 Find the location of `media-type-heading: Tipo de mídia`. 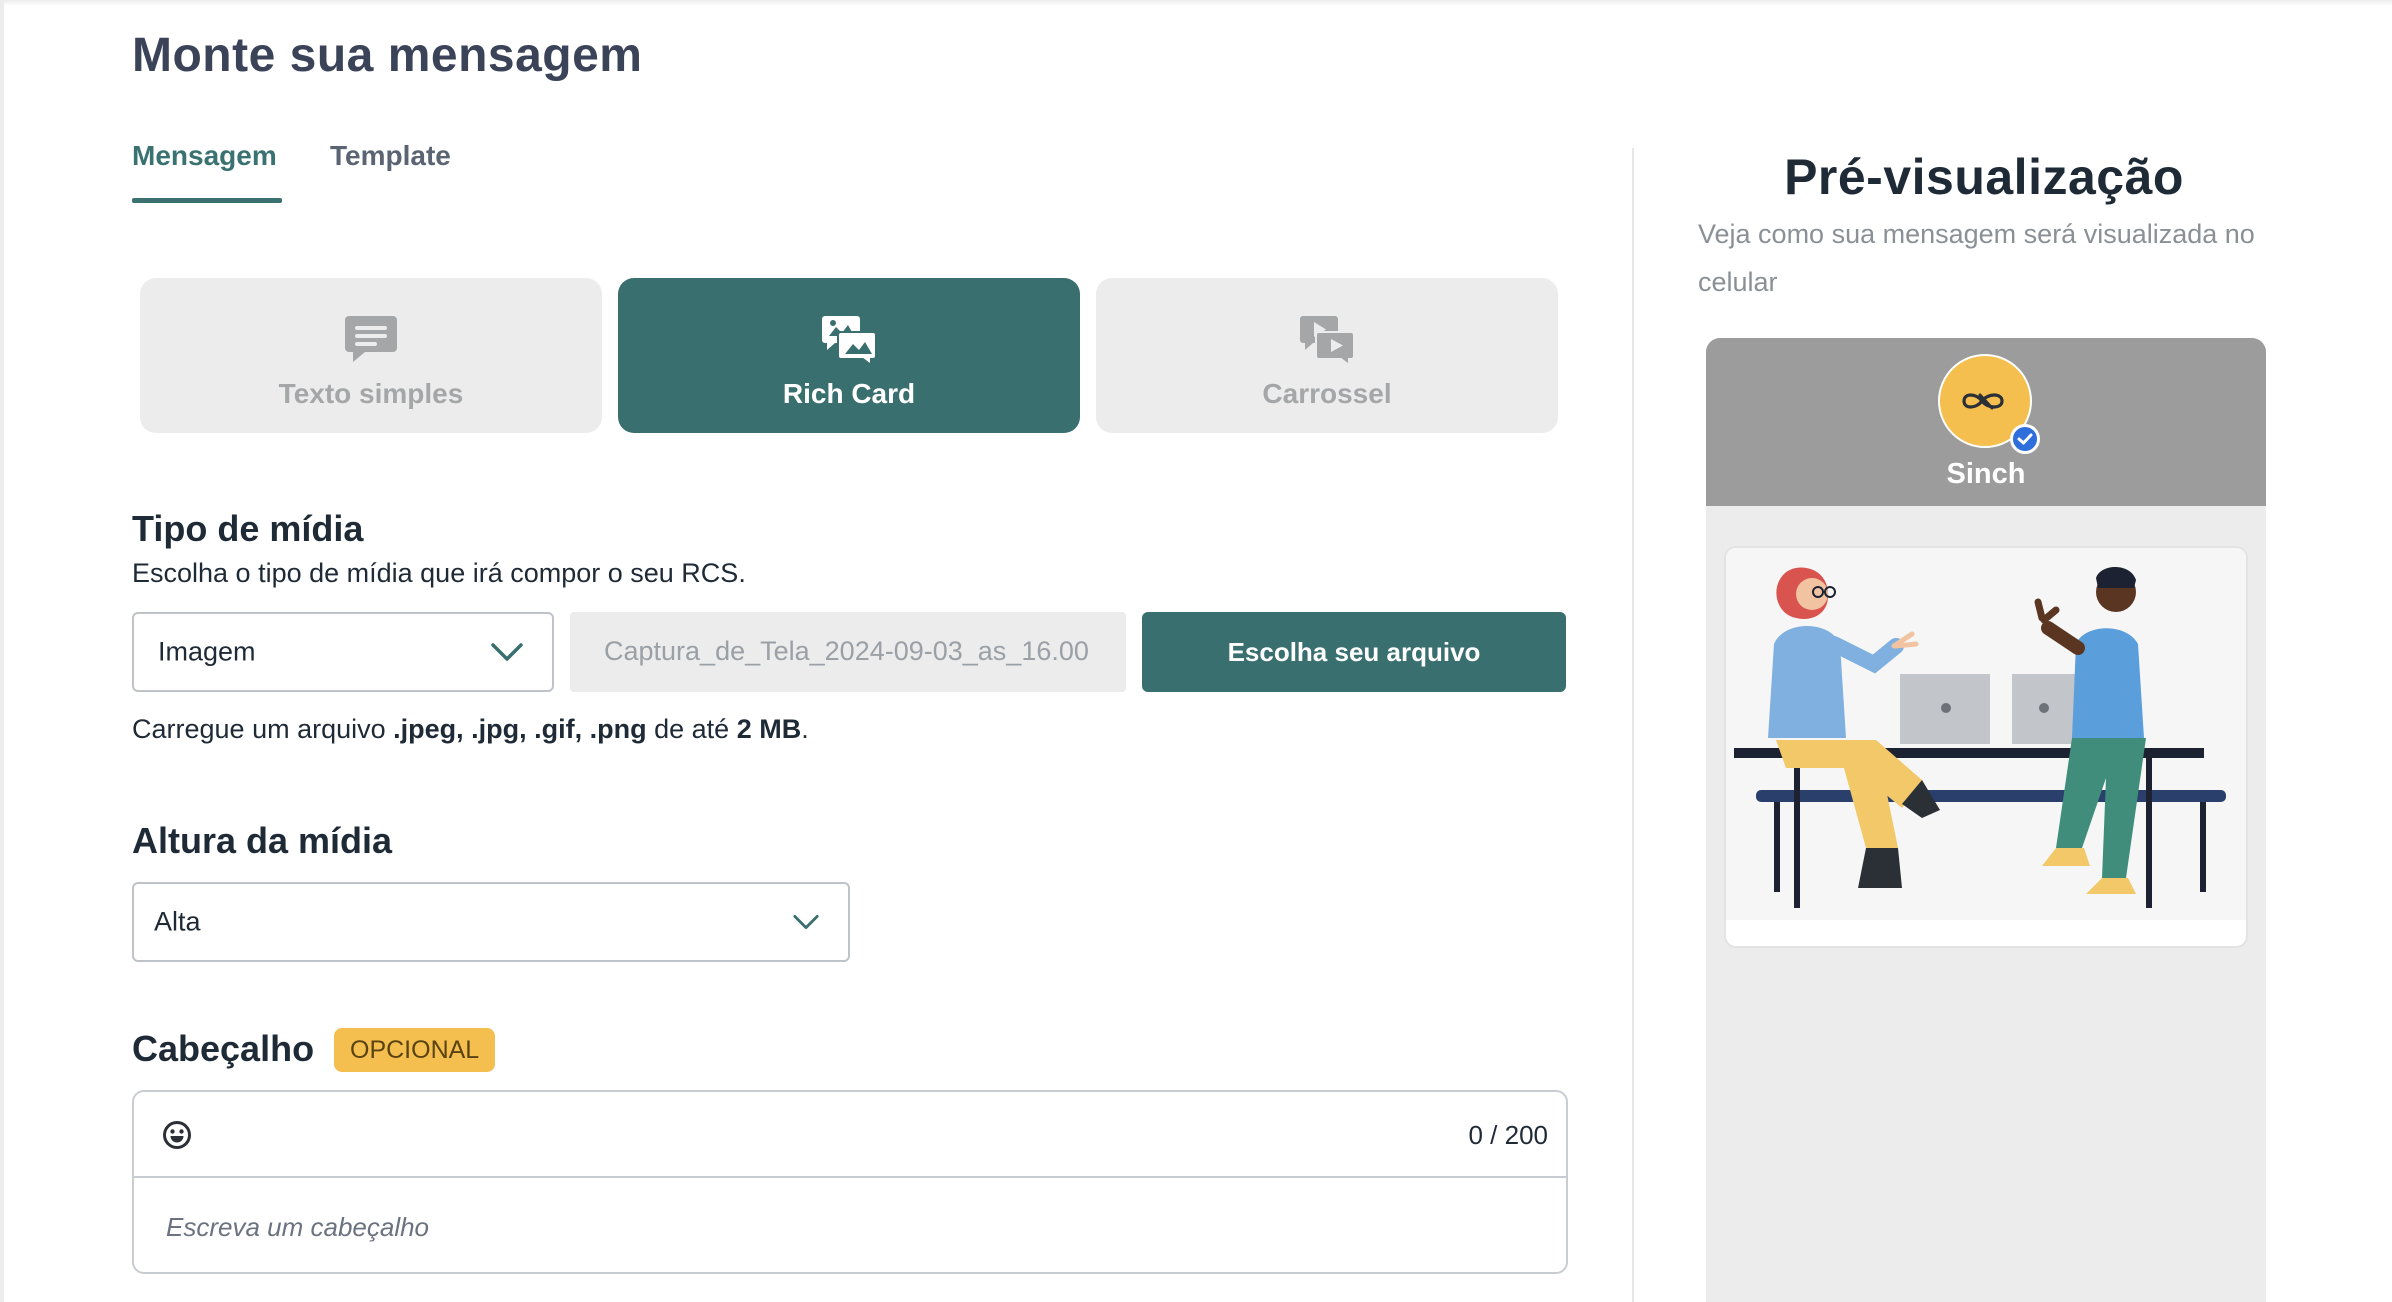

media-type-heading: Tipo de mídia is located at coordinates (248, 528).